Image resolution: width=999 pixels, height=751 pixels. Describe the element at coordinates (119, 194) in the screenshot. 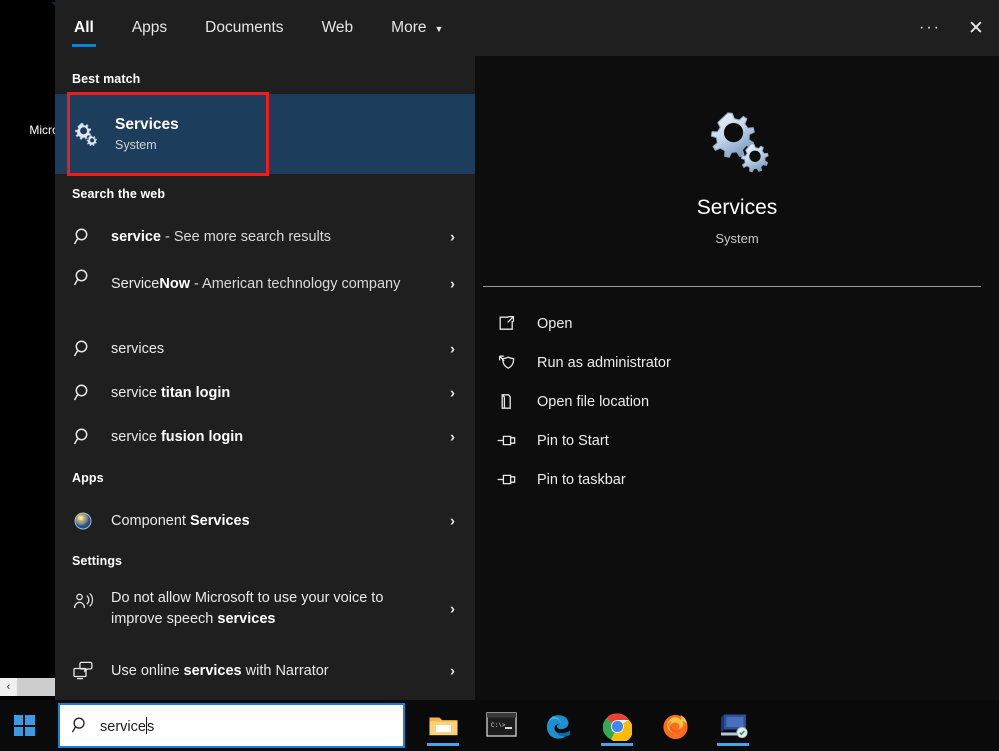

I see `search-the-web-header: Search the web` at that location.